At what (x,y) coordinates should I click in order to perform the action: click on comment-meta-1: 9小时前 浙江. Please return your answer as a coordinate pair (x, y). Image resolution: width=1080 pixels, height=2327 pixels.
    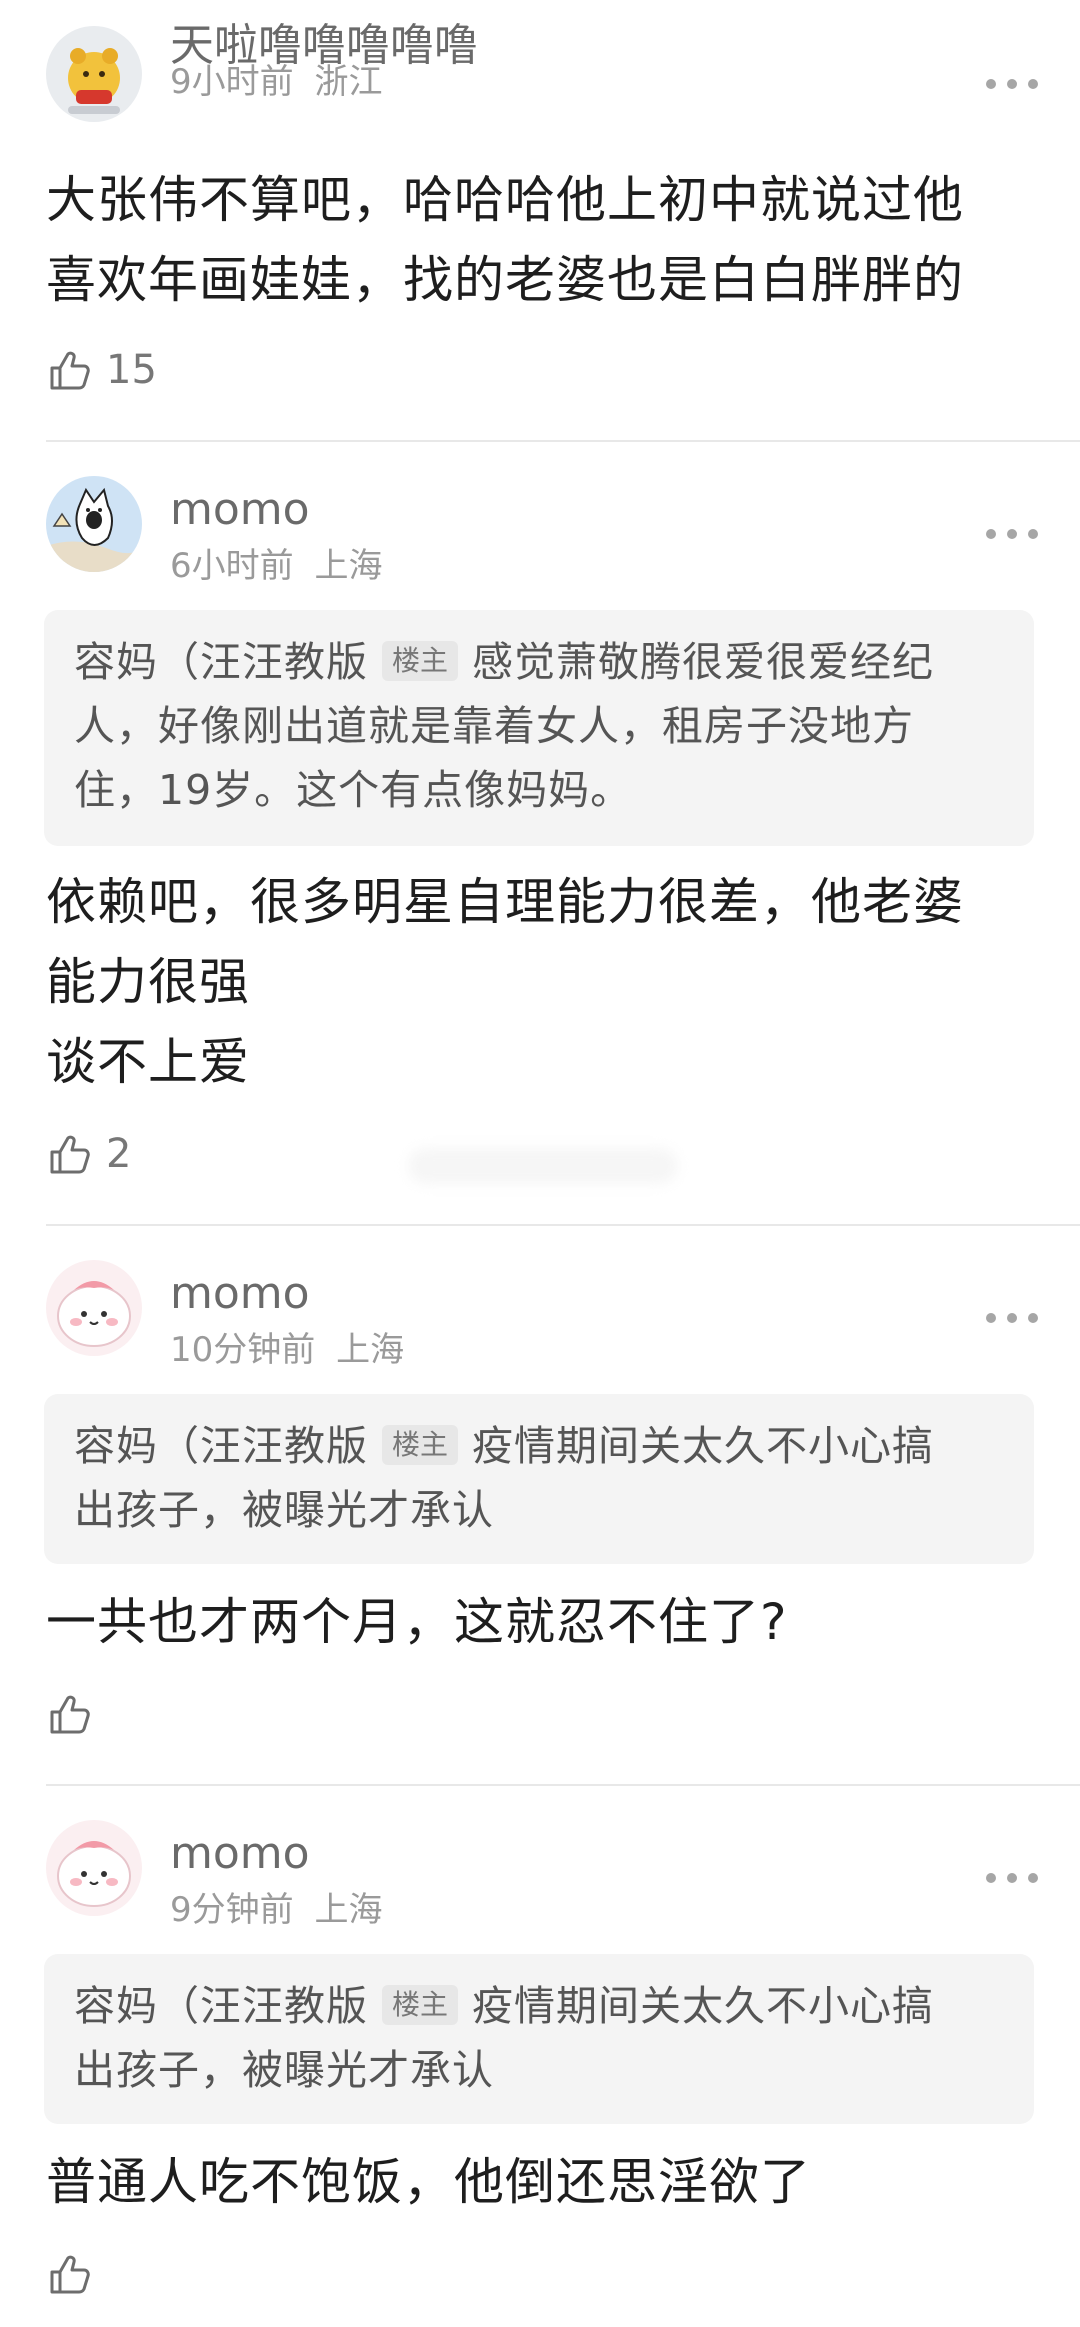
    Looking at the image, I should click on (276, 82).